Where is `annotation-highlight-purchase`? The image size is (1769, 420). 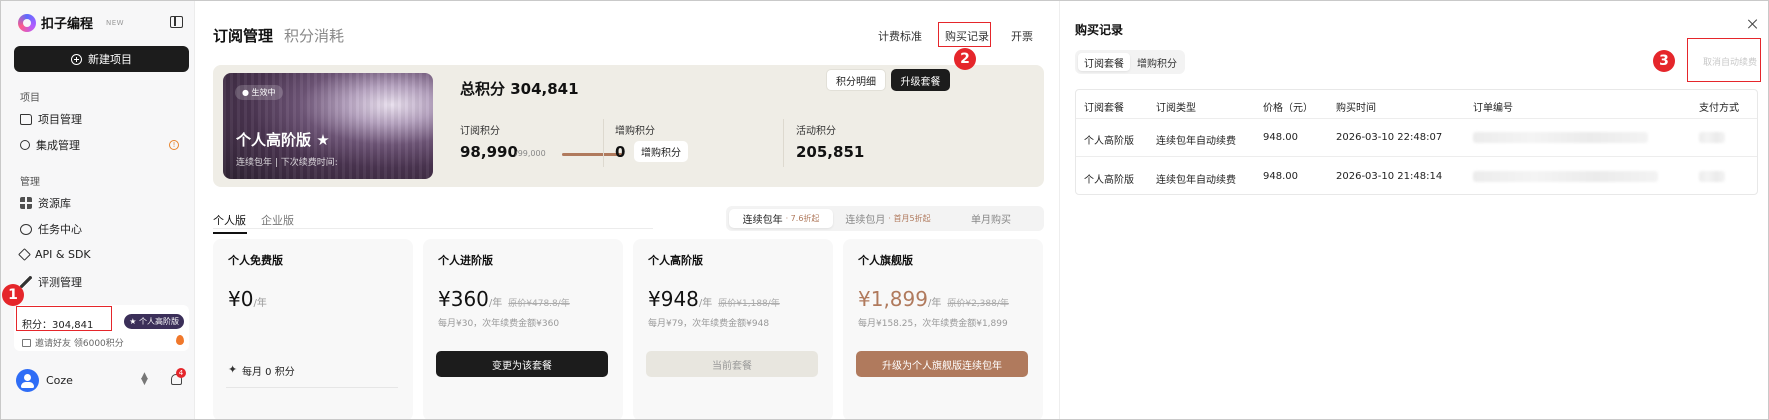
annotation-highlight-purchase is located at coordinates (964, 34).